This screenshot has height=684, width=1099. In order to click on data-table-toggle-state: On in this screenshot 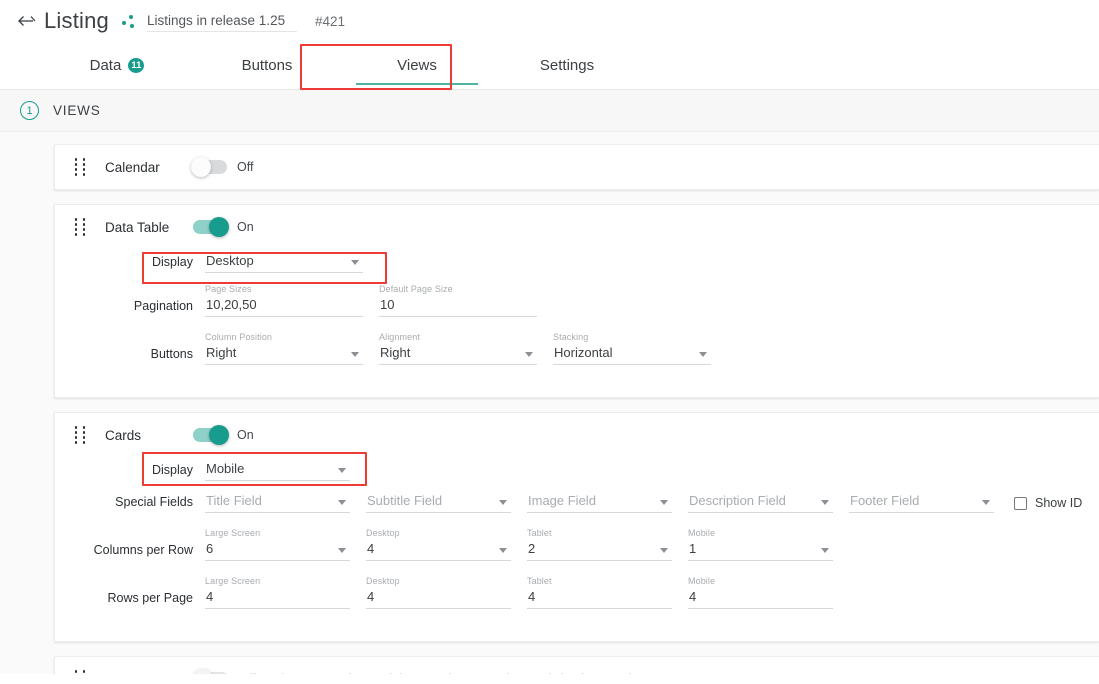, I will do `click(245, 227)`.